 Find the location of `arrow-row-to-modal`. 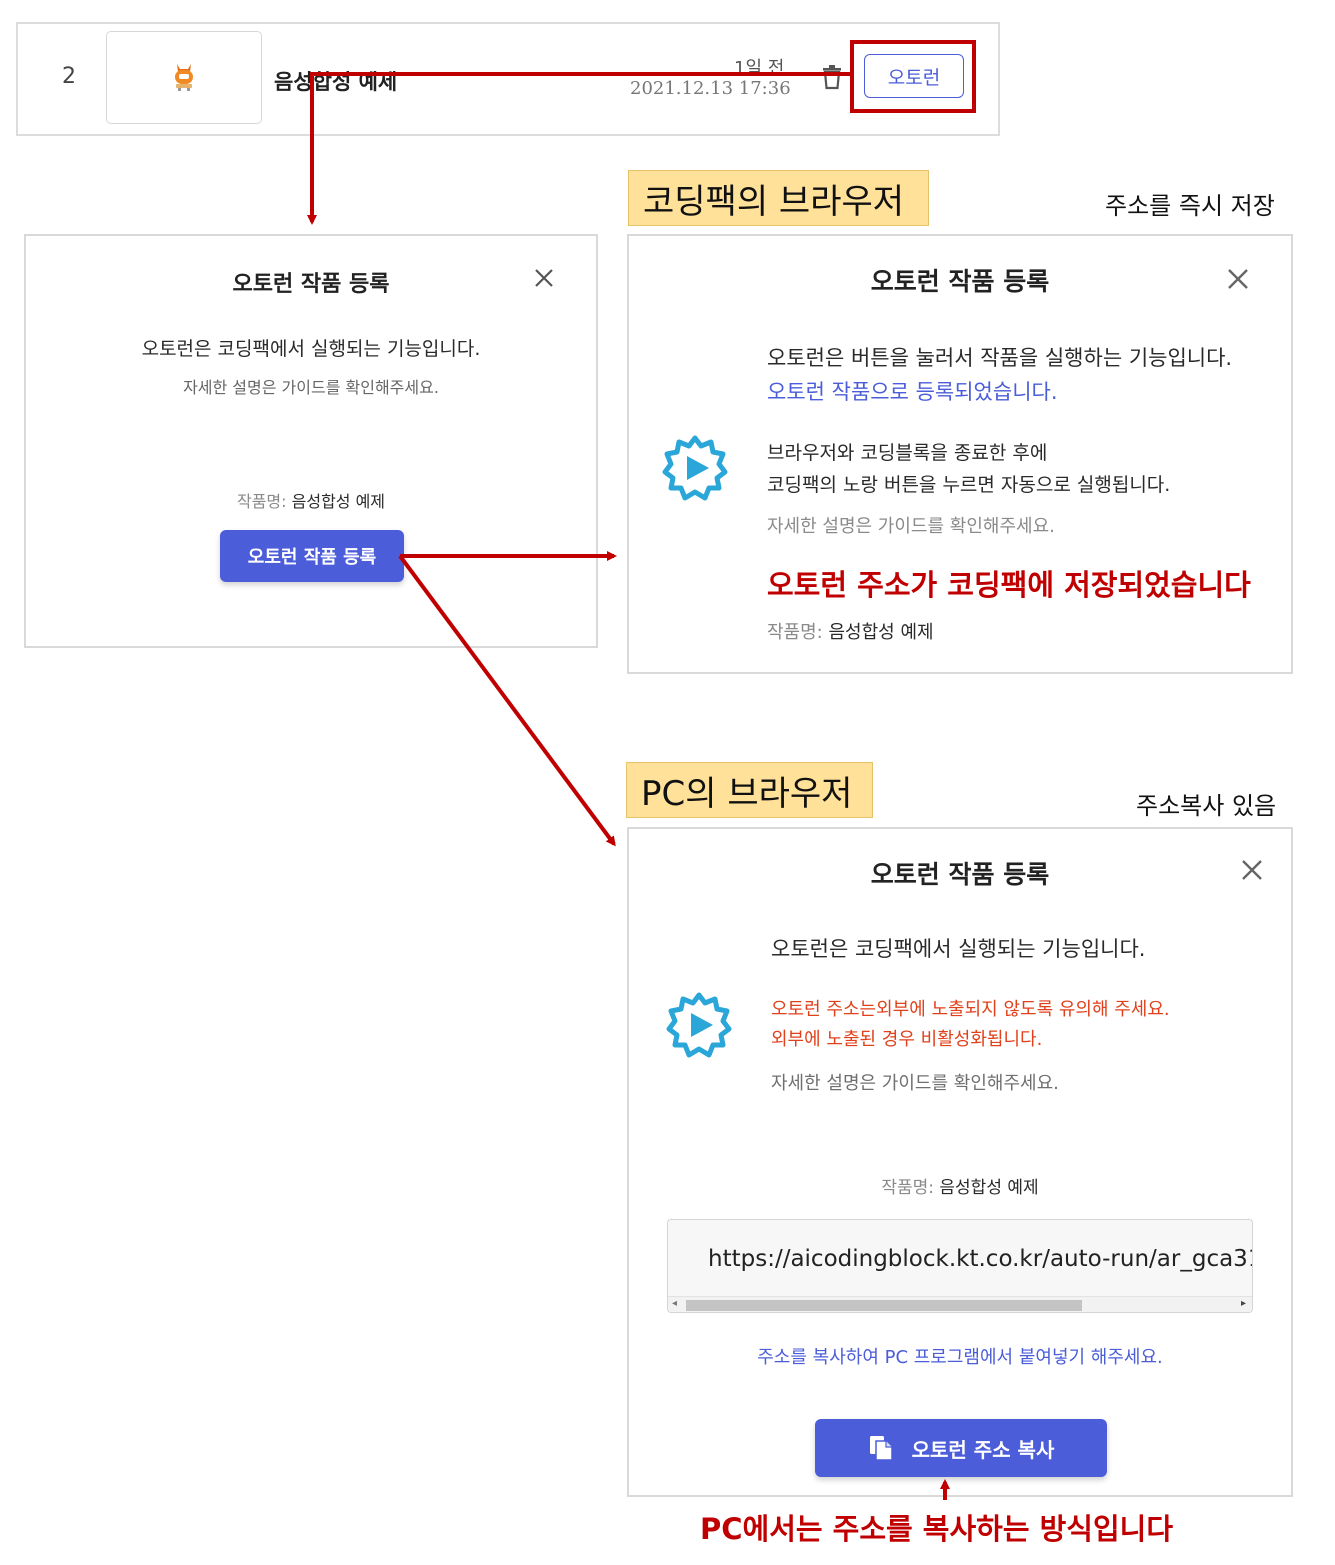

arrow-row-to-modal is located at coordinates (578, 148).